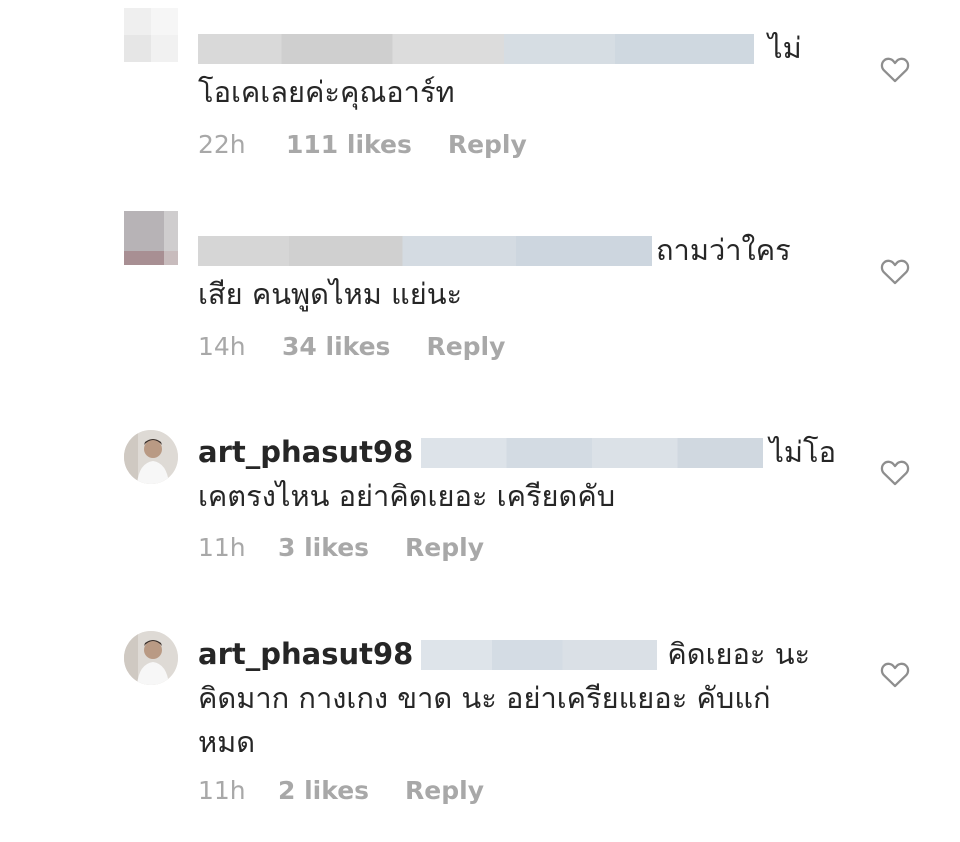  What do you see at coordinates (407, 496) in the screenshot?
I see `comment-text: เคตรงไหน อย่าคิดเยอะ เครียดคับ` at bounding box center [407, 496].